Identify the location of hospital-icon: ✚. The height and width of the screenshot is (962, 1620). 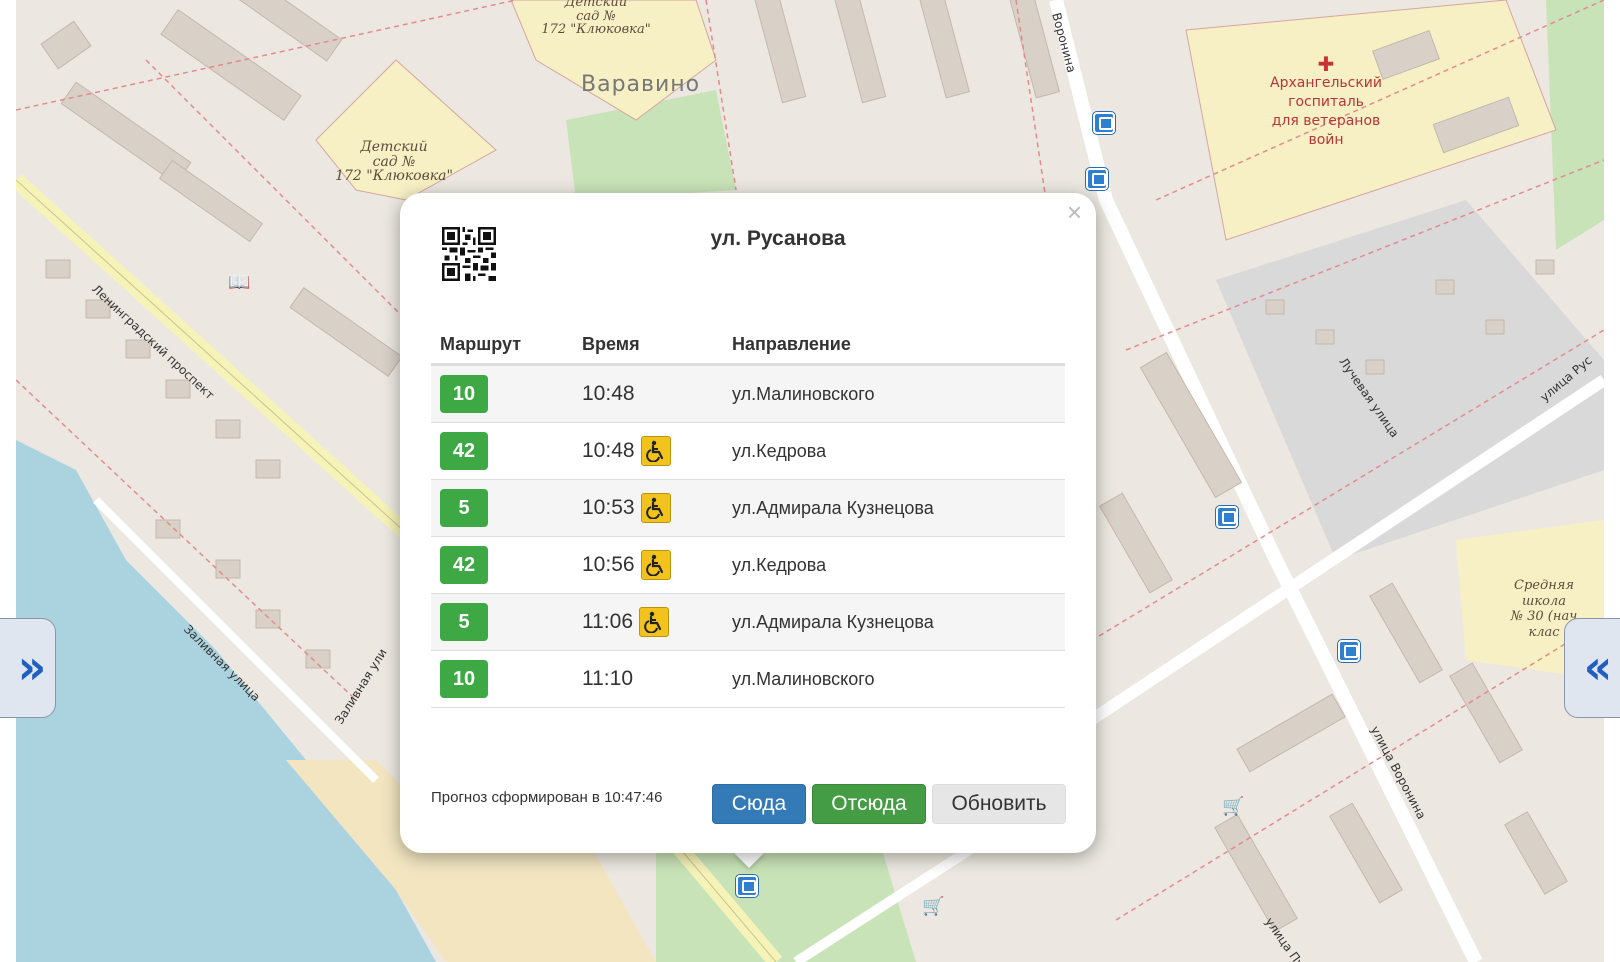
(1326, 64).